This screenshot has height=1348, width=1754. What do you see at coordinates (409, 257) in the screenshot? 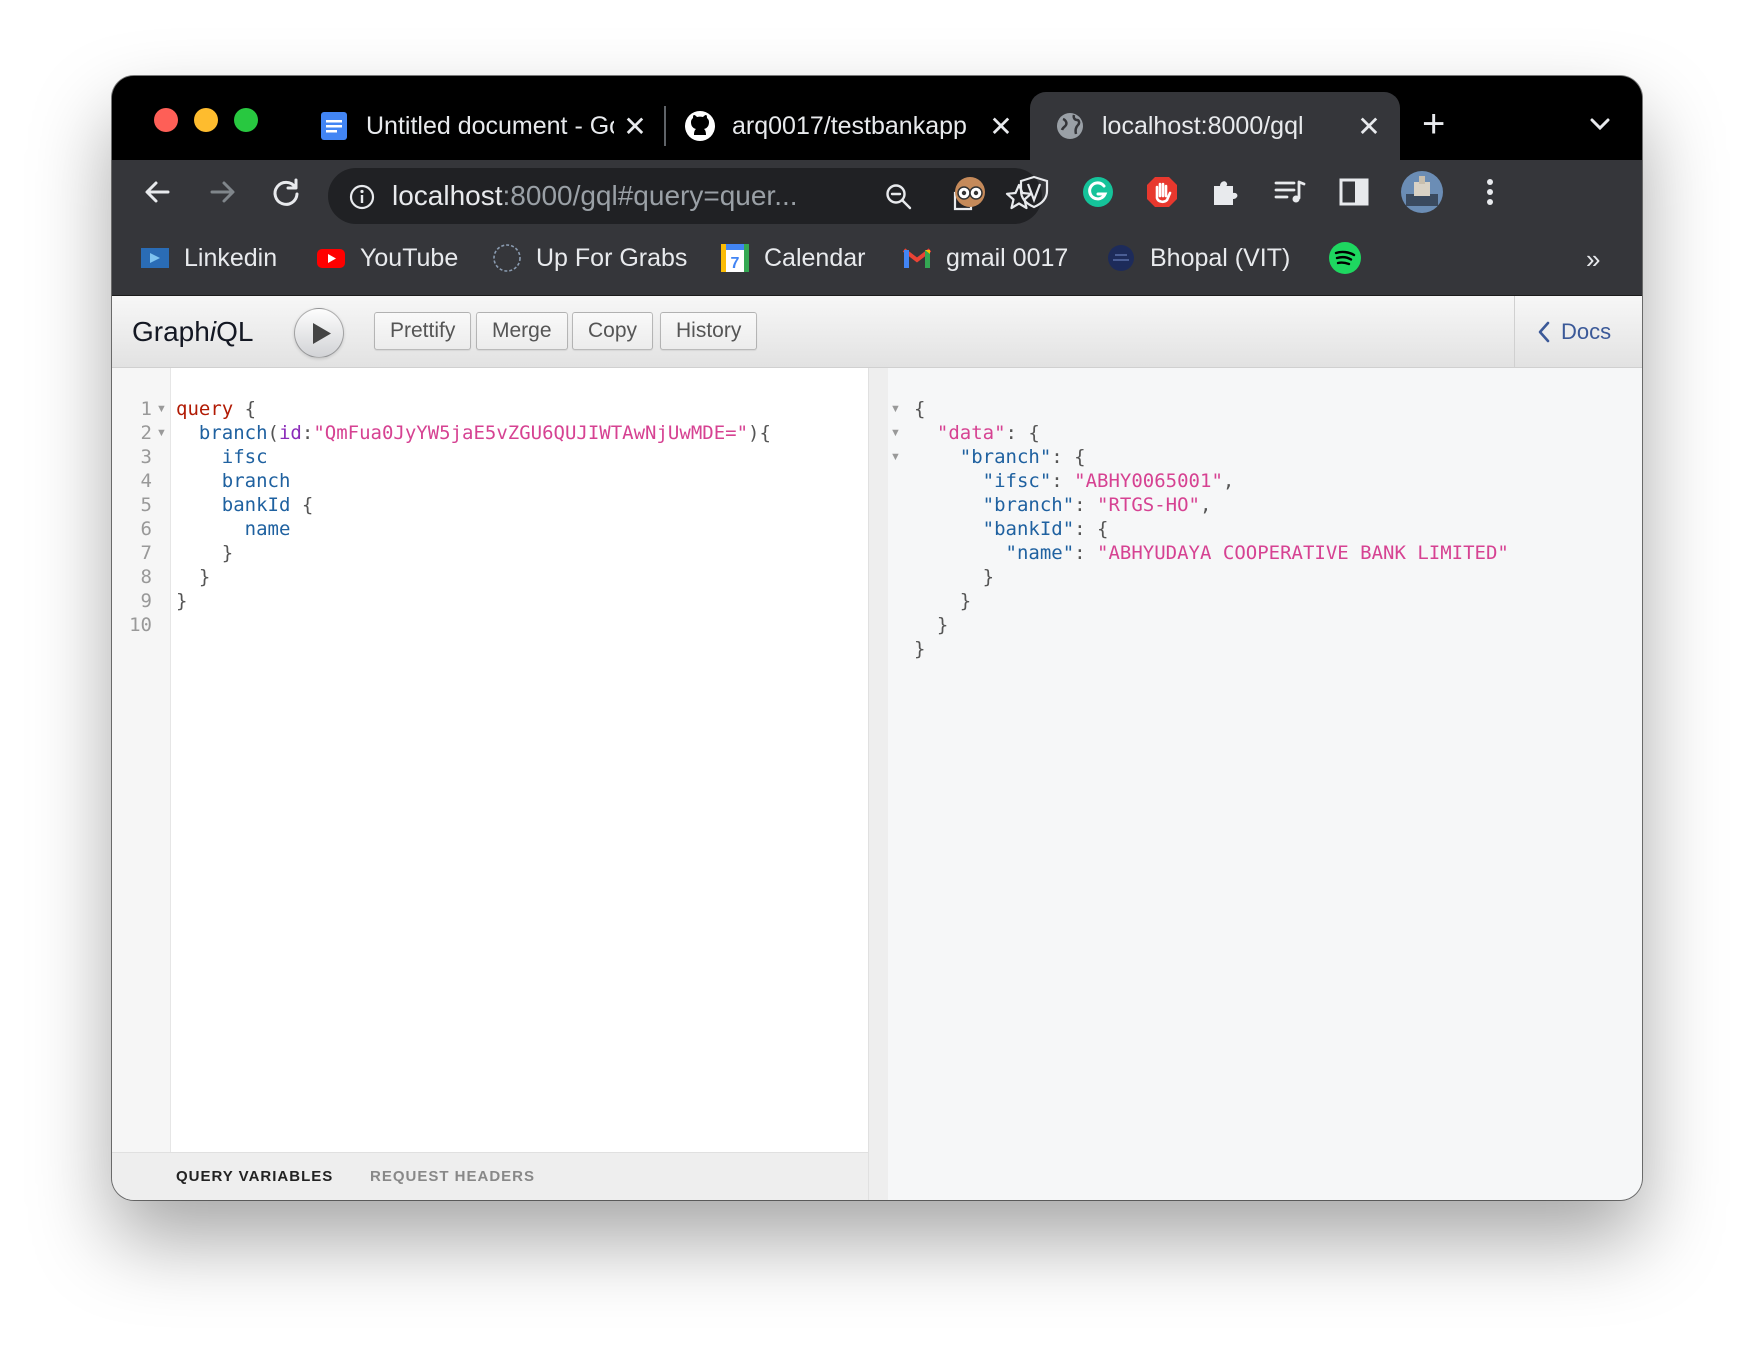
I see `bookmark-label: YouTube` at bounding box center [409, 257].